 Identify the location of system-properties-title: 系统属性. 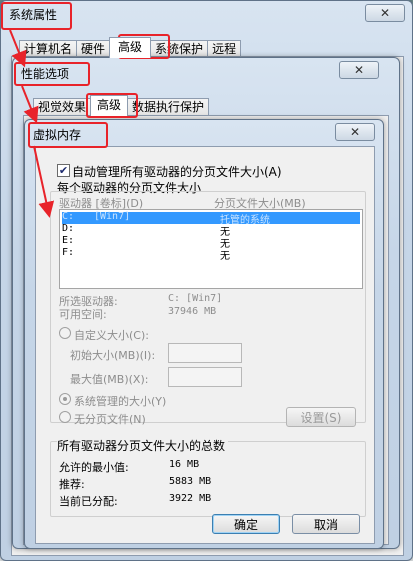
(33, 15).